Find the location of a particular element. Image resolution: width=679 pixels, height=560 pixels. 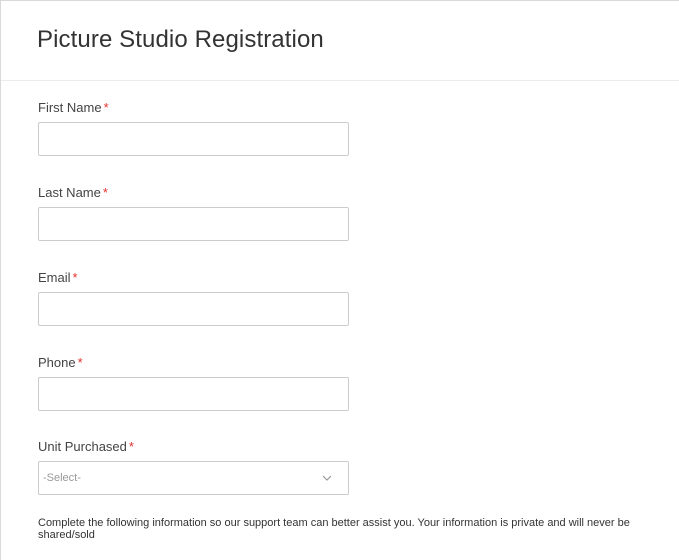

phone-input is located at coordinates (193, 394).